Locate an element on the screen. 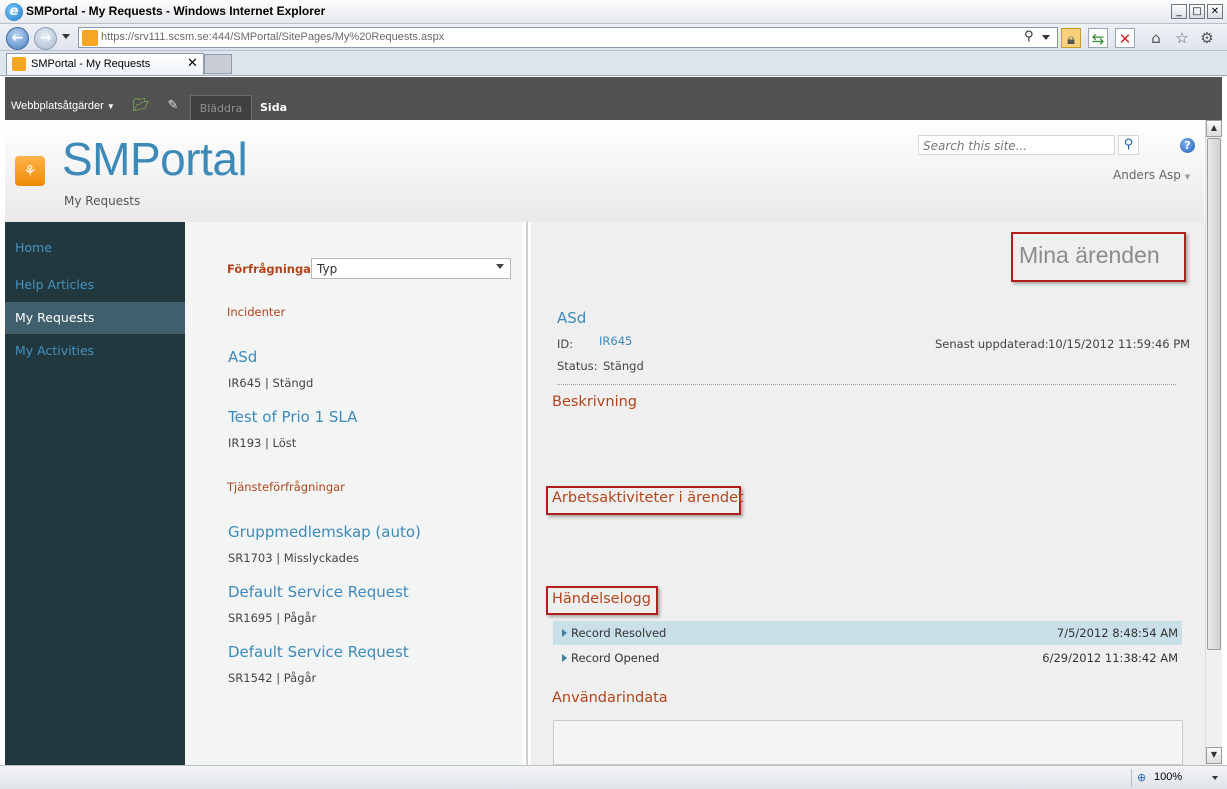 This screenshot has height=789, width=1227. id-label: ID: is located at coordinates (565, 344).